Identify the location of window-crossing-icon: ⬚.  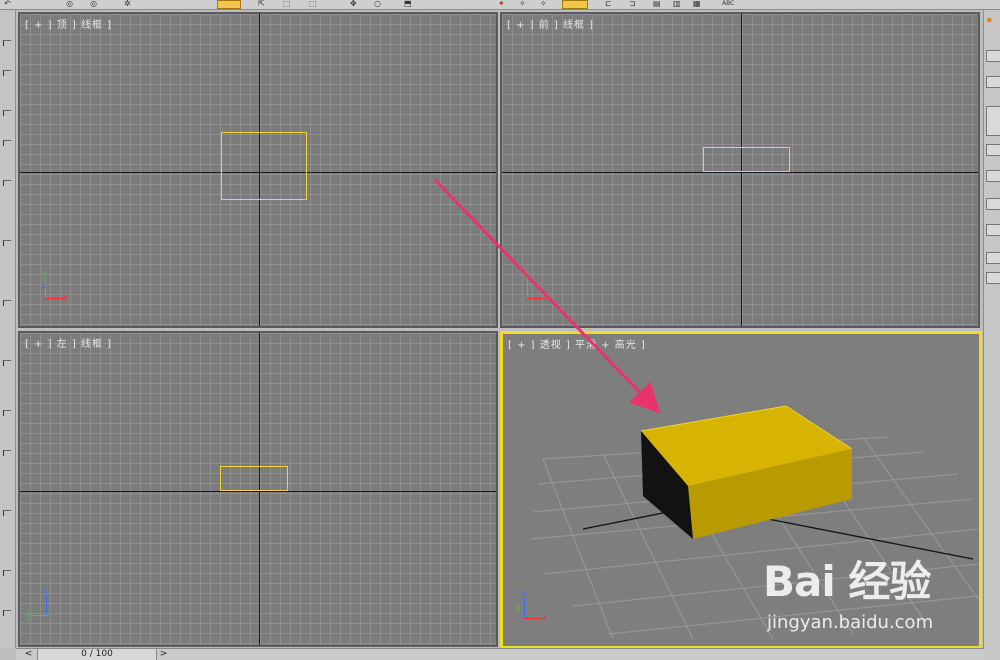
(316, 4).